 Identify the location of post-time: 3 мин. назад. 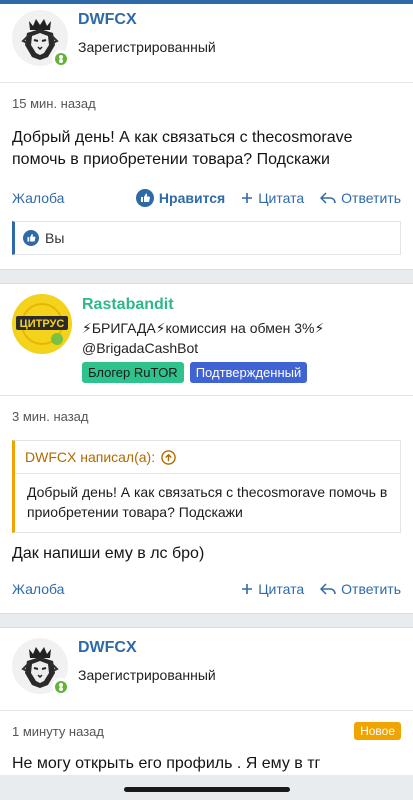
(50, 416).